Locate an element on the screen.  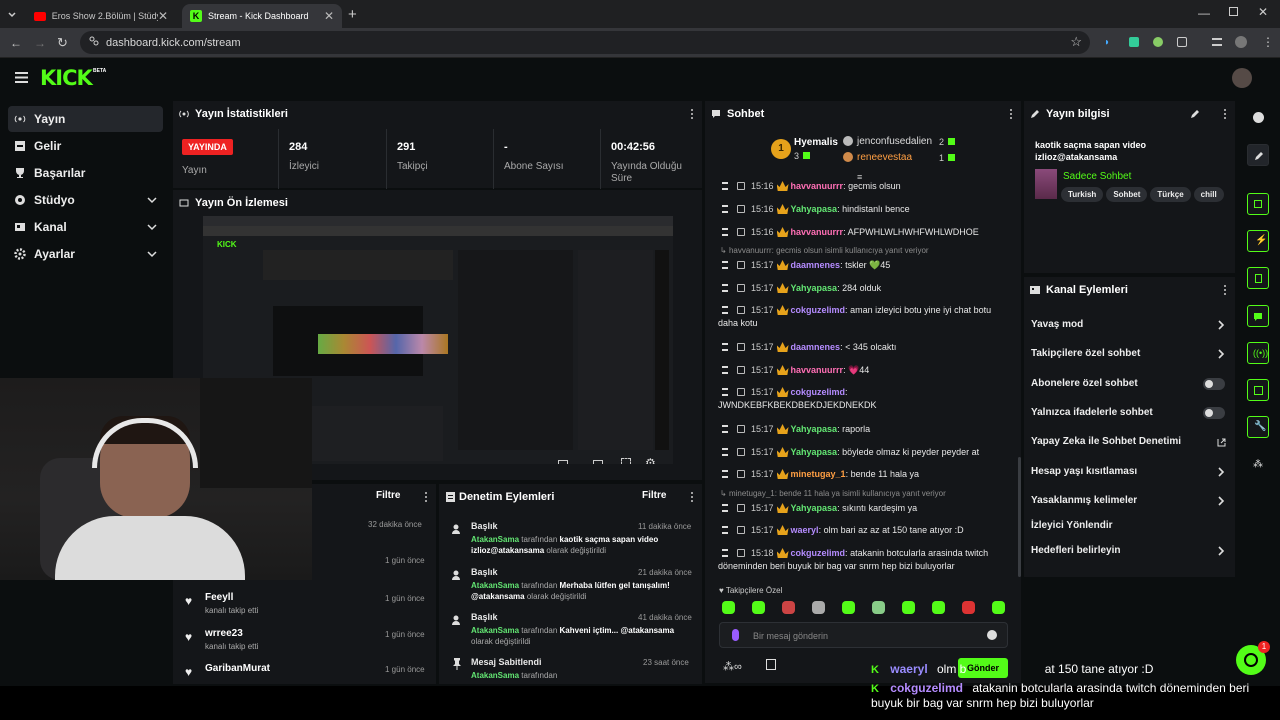
chat-username: waeryl is located at coordinates (805, 530).